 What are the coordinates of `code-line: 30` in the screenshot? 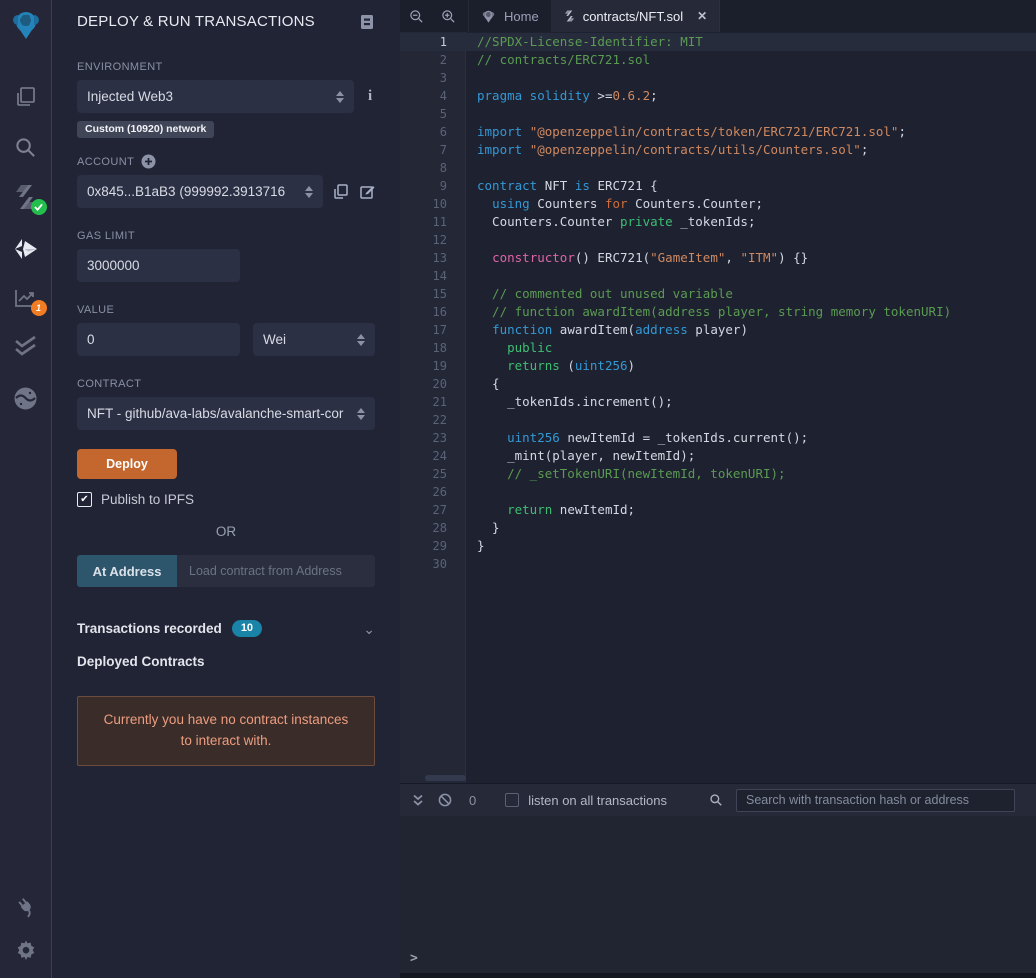 It's located at (718, 564).